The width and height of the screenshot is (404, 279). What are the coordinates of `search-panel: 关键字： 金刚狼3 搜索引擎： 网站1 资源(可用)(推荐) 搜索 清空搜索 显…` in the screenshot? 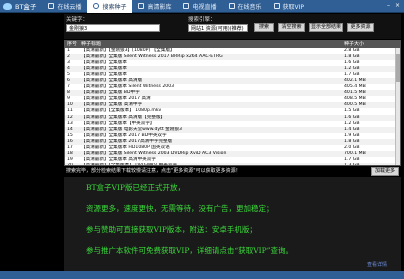 It's located at (232, 26).